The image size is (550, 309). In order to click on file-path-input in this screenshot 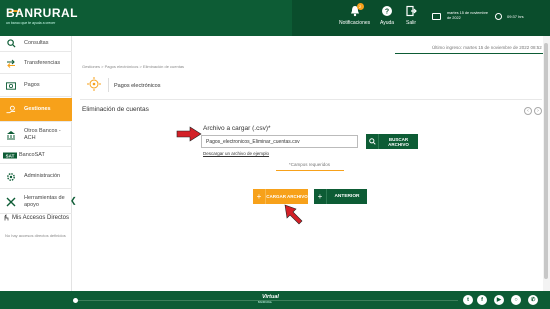, I will do `click(279, 141)`.